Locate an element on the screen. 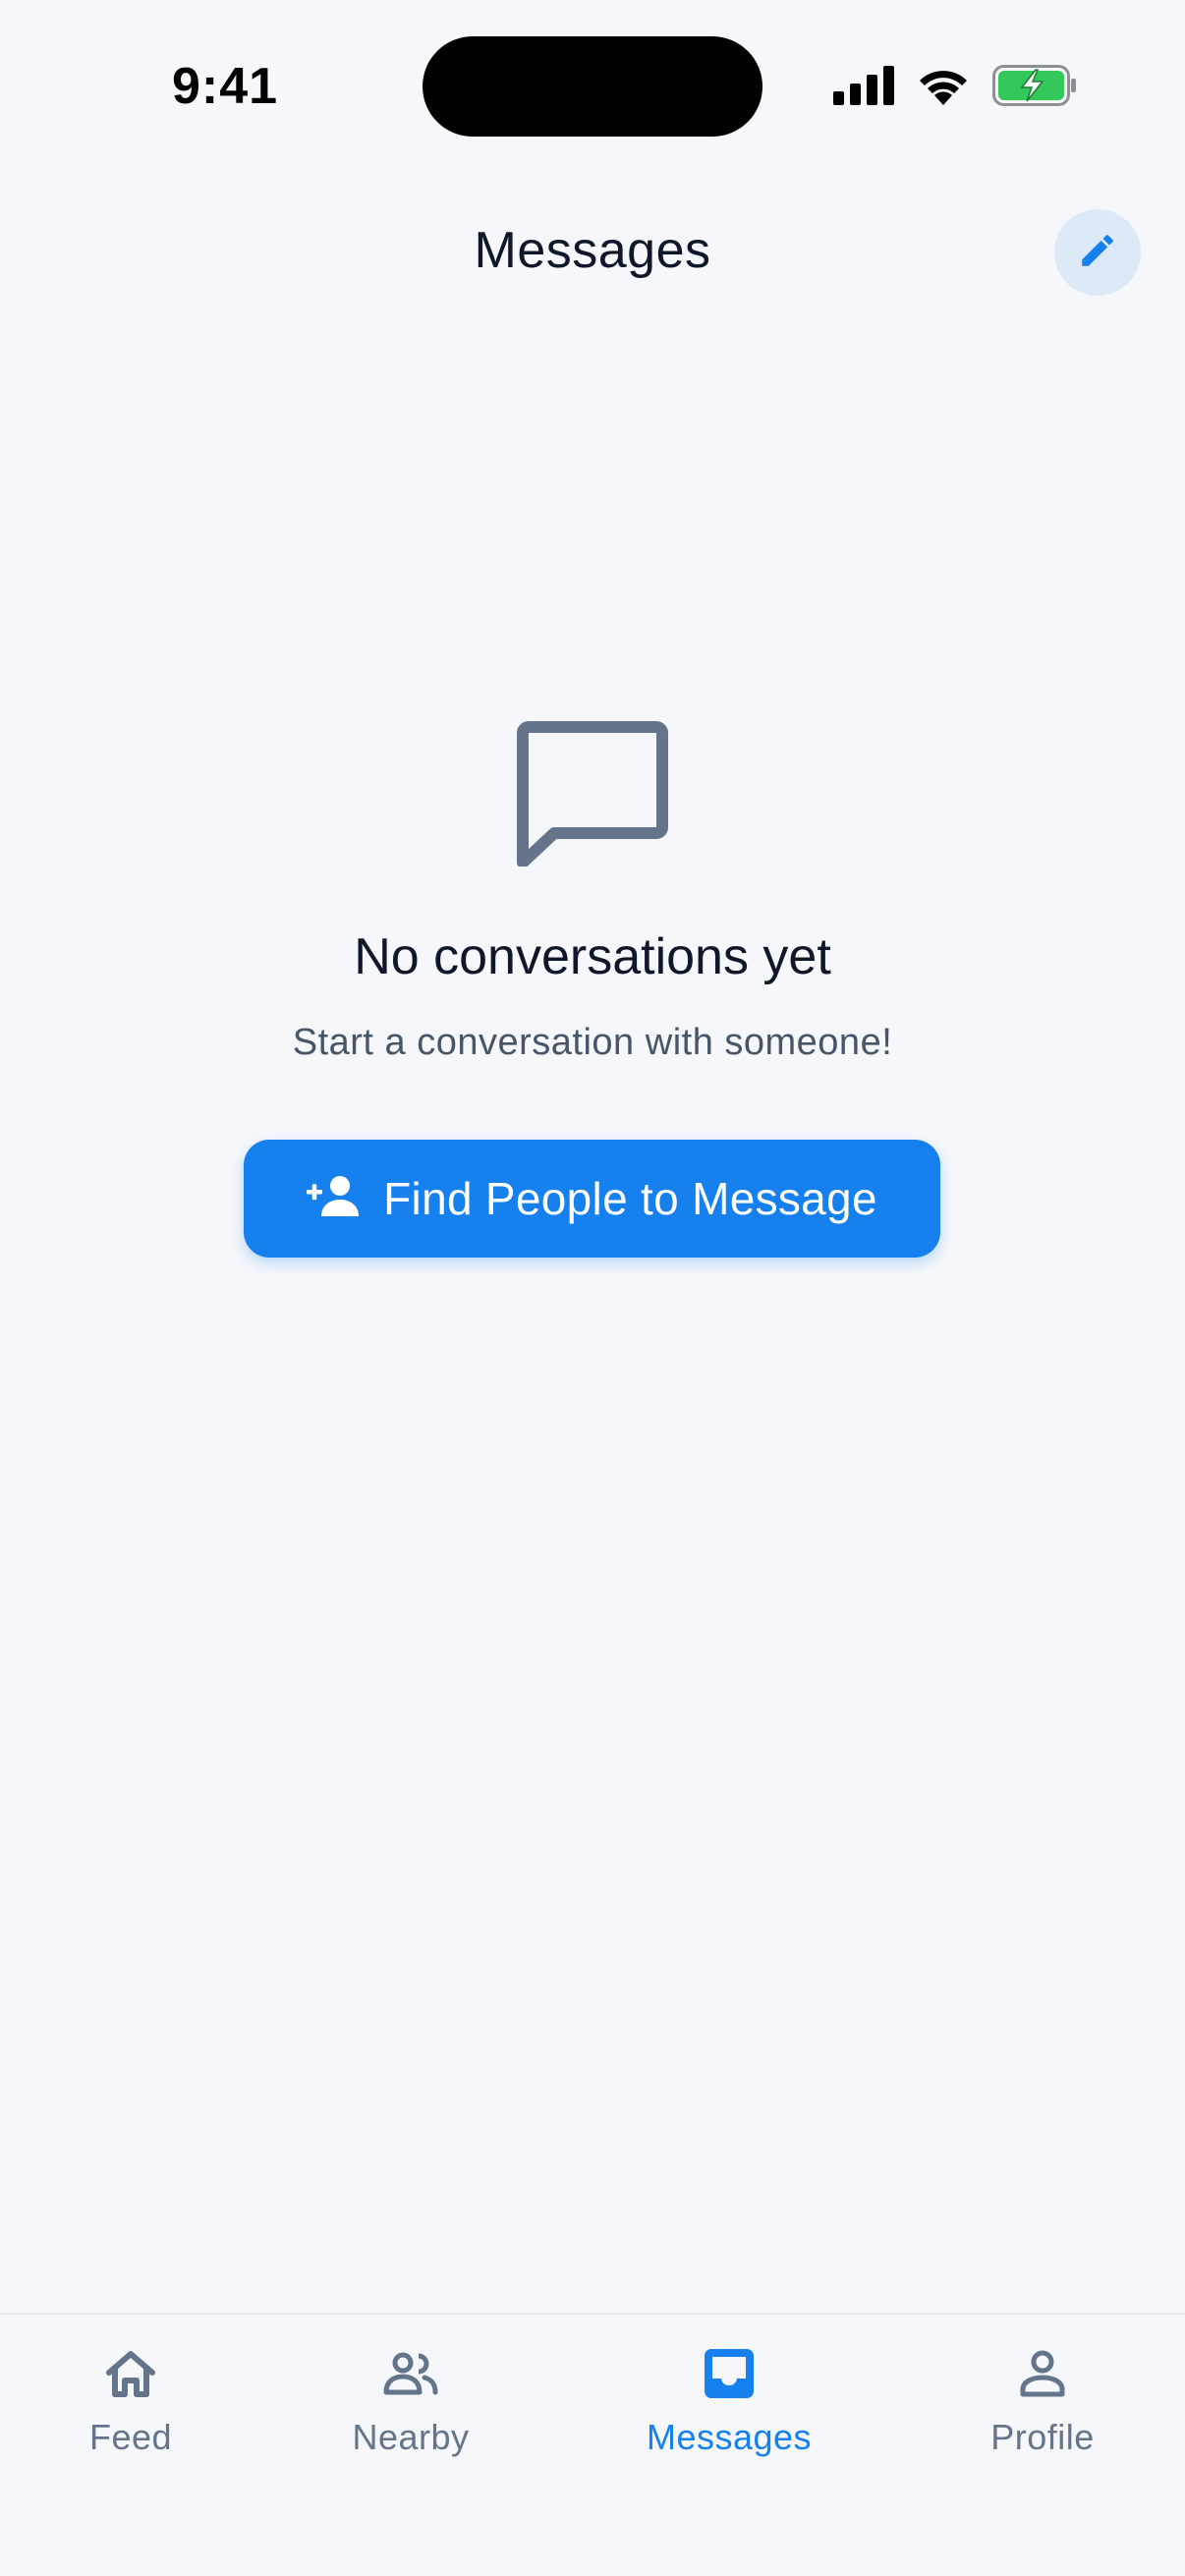  nav-item-feed: Feed is located at coordinates (131, 2401).